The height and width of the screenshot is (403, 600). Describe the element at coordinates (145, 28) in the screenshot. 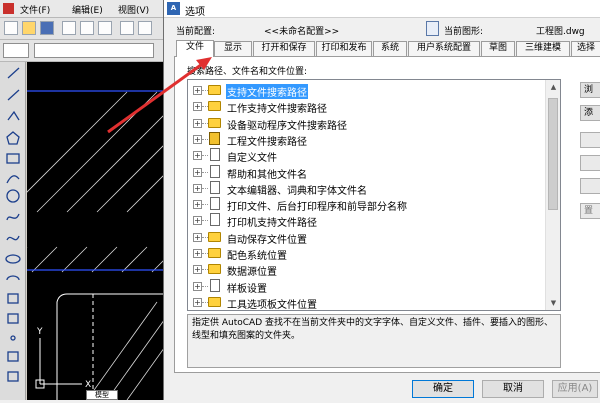

I see `copy-icon` at that location.